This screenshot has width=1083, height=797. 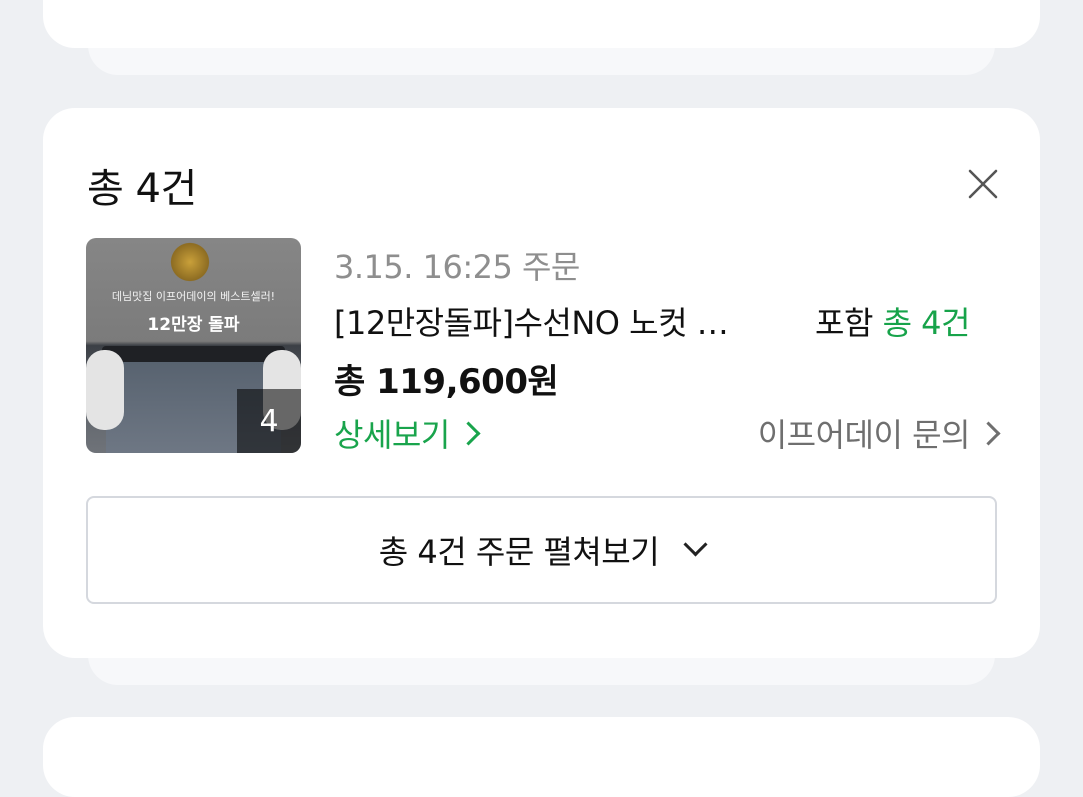 What do you see at coordinates (541, 24) in the screenshot?
I see `previous-order-card` at bounding box center [541, 24].